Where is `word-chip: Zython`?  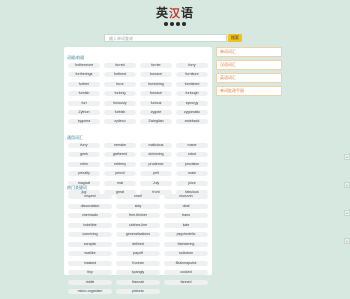
word-chip: Zython is located at coordinates (84, 112).